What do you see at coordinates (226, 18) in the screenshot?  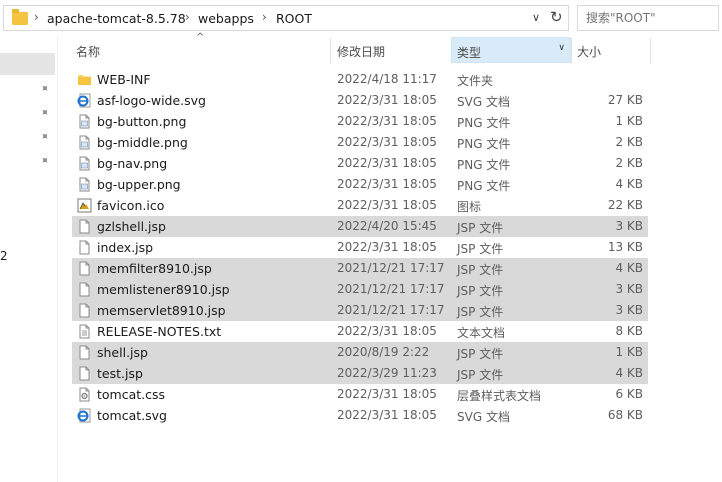 I see `breadcrumb-webapps: webapps` at bounding box center [226, 18].